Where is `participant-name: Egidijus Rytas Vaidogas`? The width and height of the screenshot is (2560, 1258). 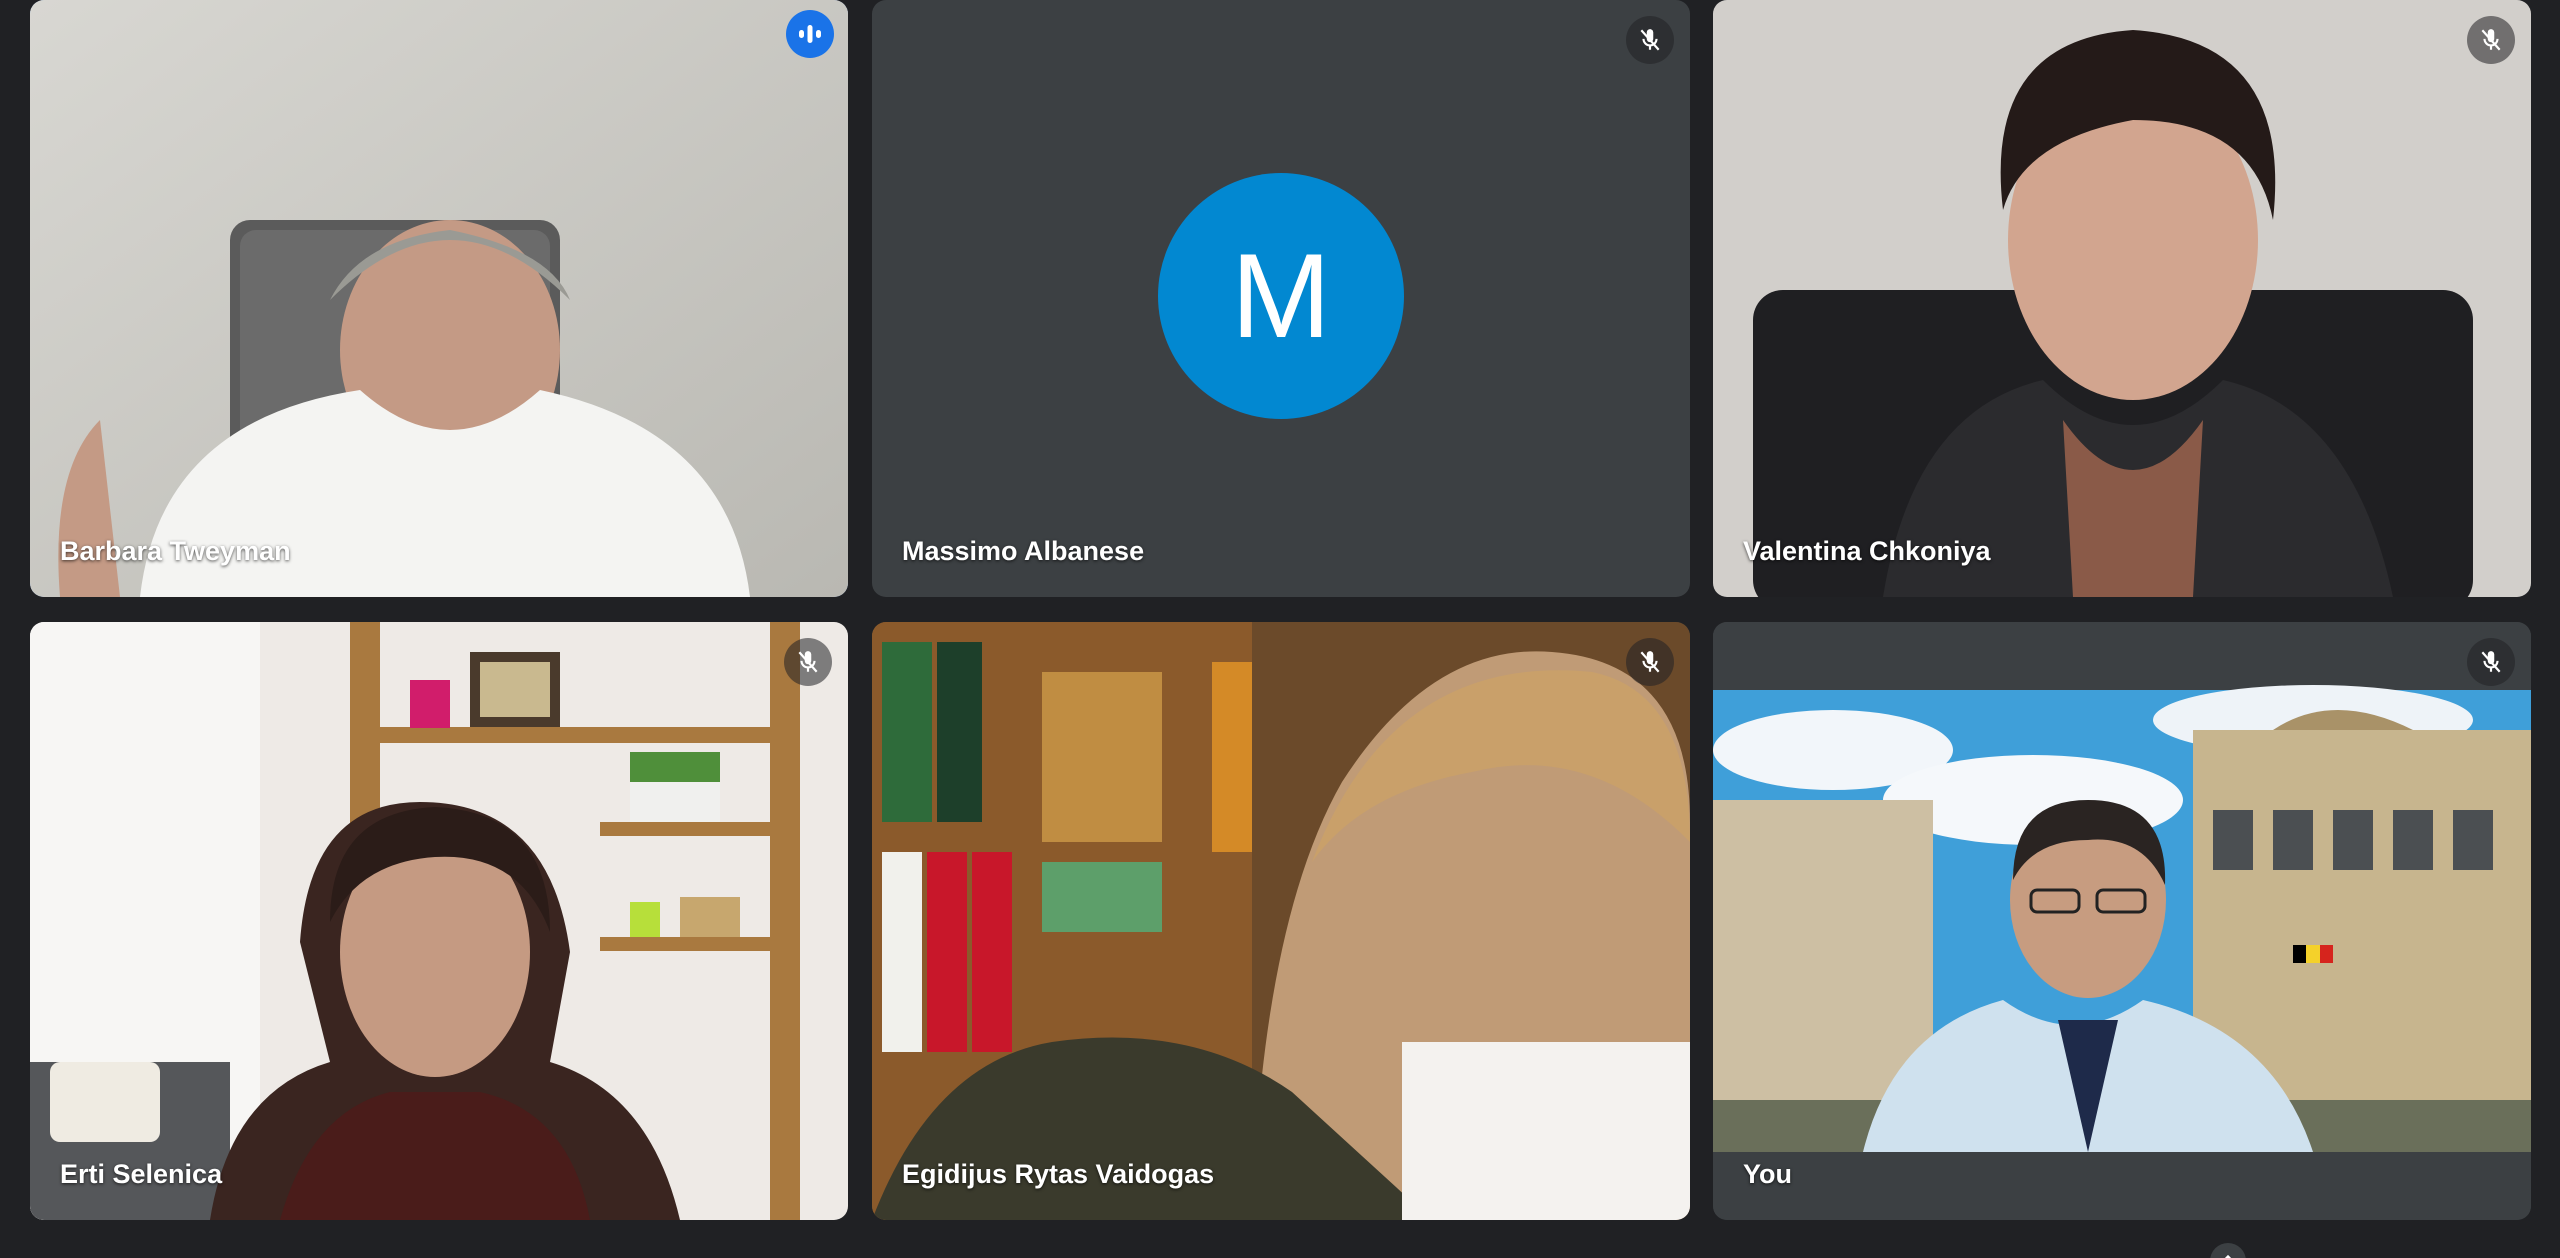 participant-name: Egidijus Rytas Vaidogas is located at coordinates (1058, 1174).